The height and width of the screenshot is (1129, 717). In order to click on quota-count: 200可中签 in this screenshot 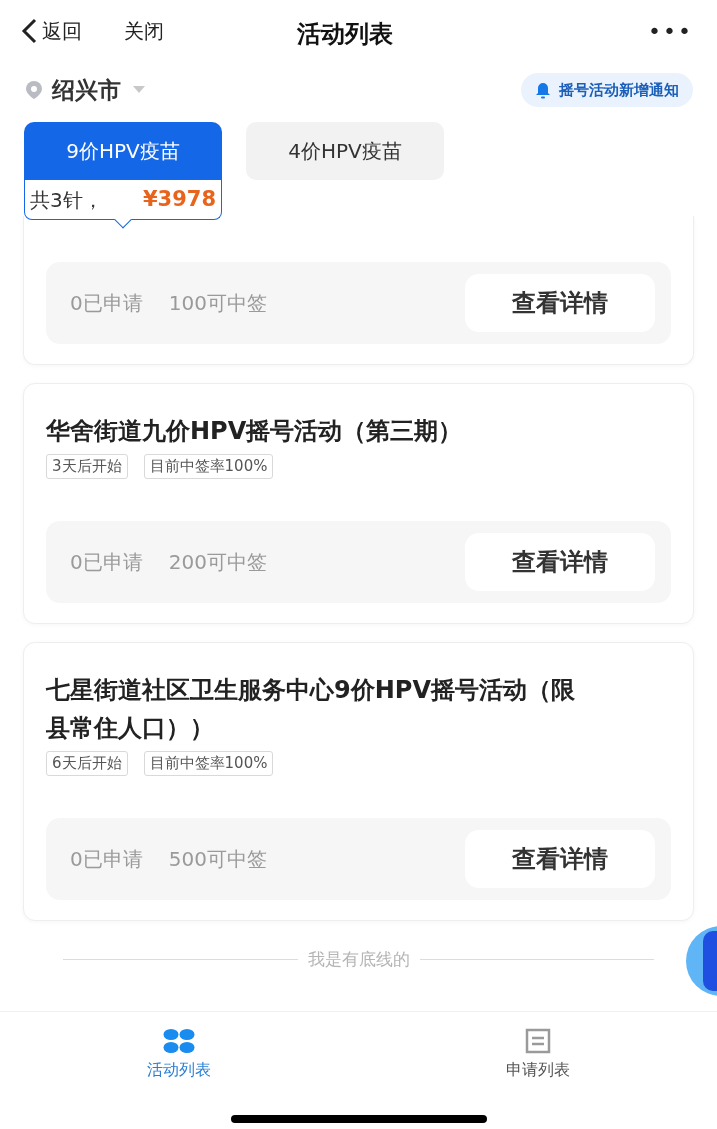, I will do `click(217, 562)`.